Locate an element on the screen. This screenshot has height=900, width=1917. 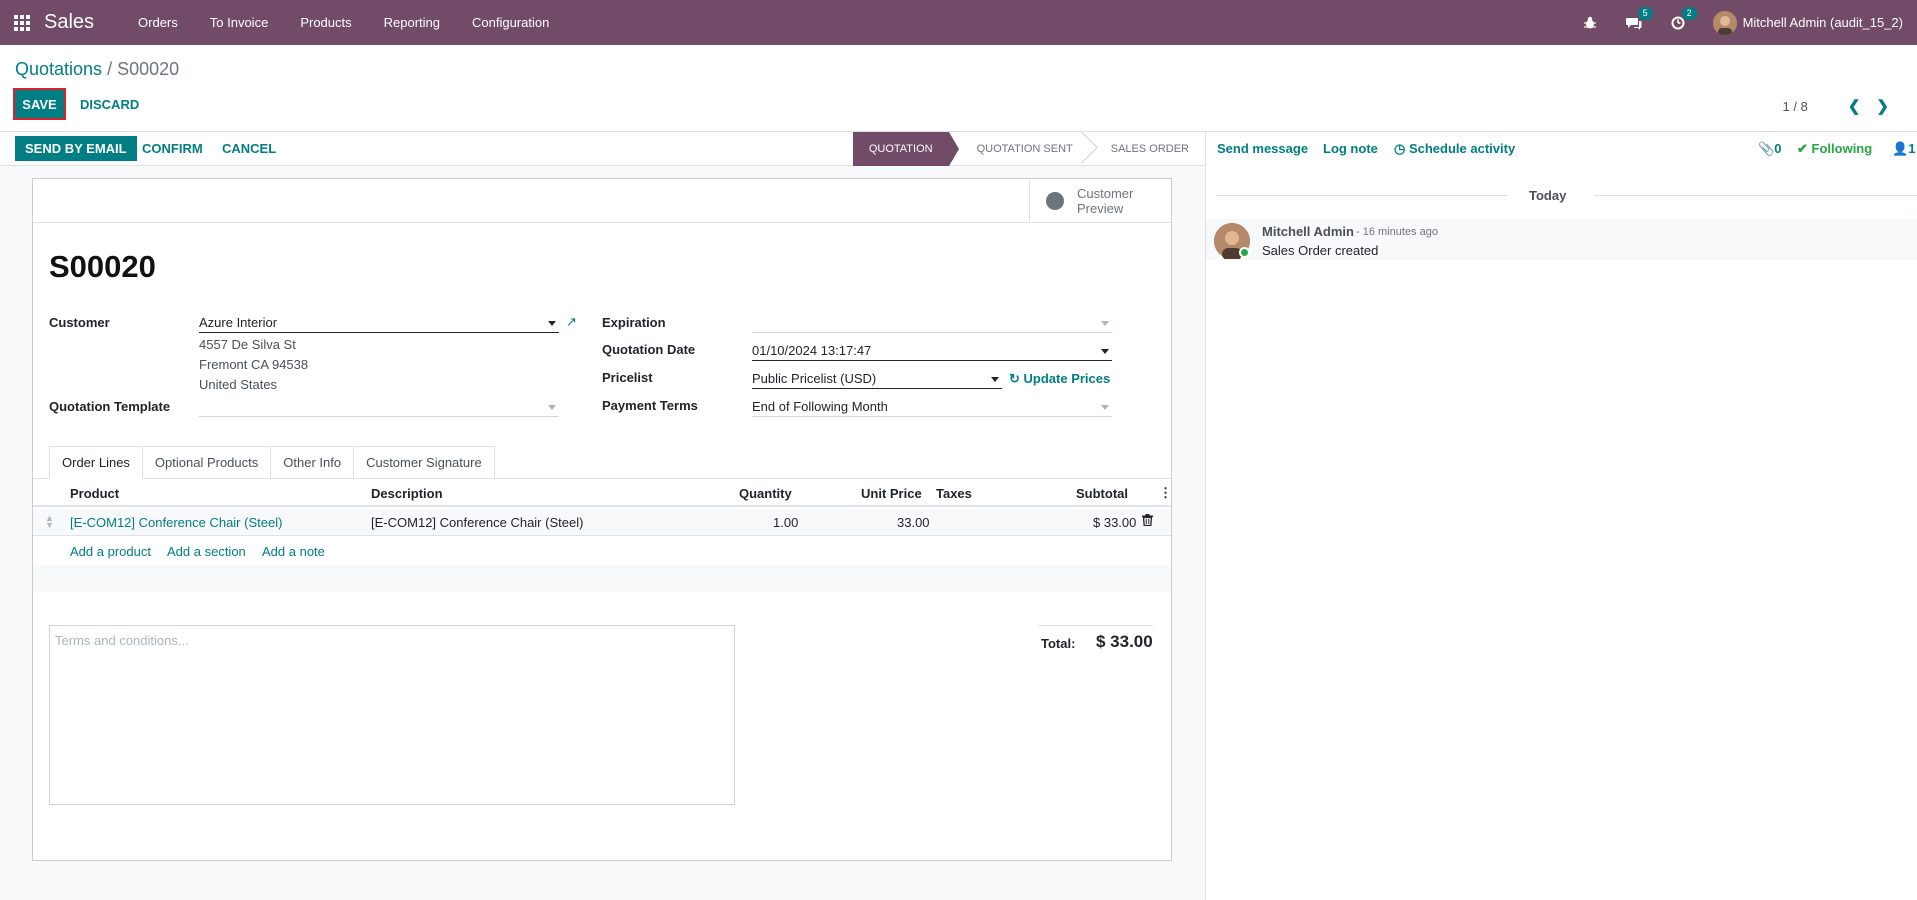
quotation-template-field is located at coordinates (379, 407).